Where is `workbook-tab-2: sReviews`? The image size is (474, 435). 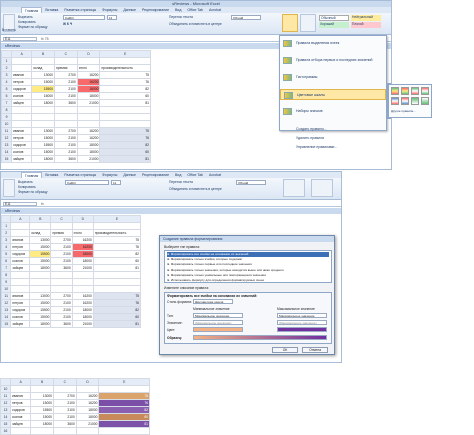 workbook-tab-2: sReviews is located at coordinates (171, 211).